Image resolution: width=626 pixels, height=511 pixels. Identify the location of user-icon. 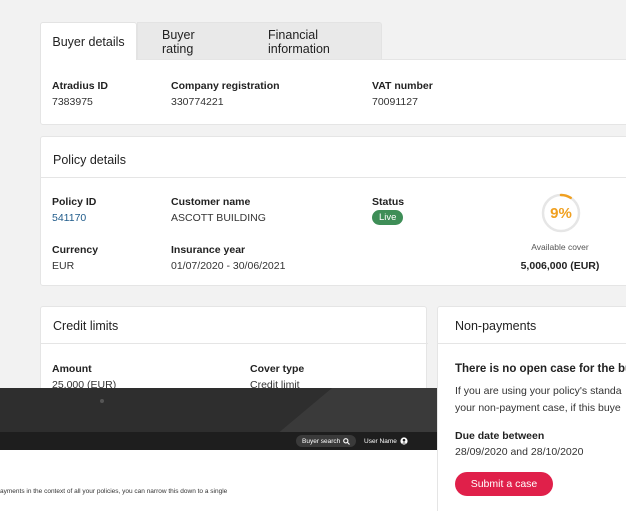
(404, 441).